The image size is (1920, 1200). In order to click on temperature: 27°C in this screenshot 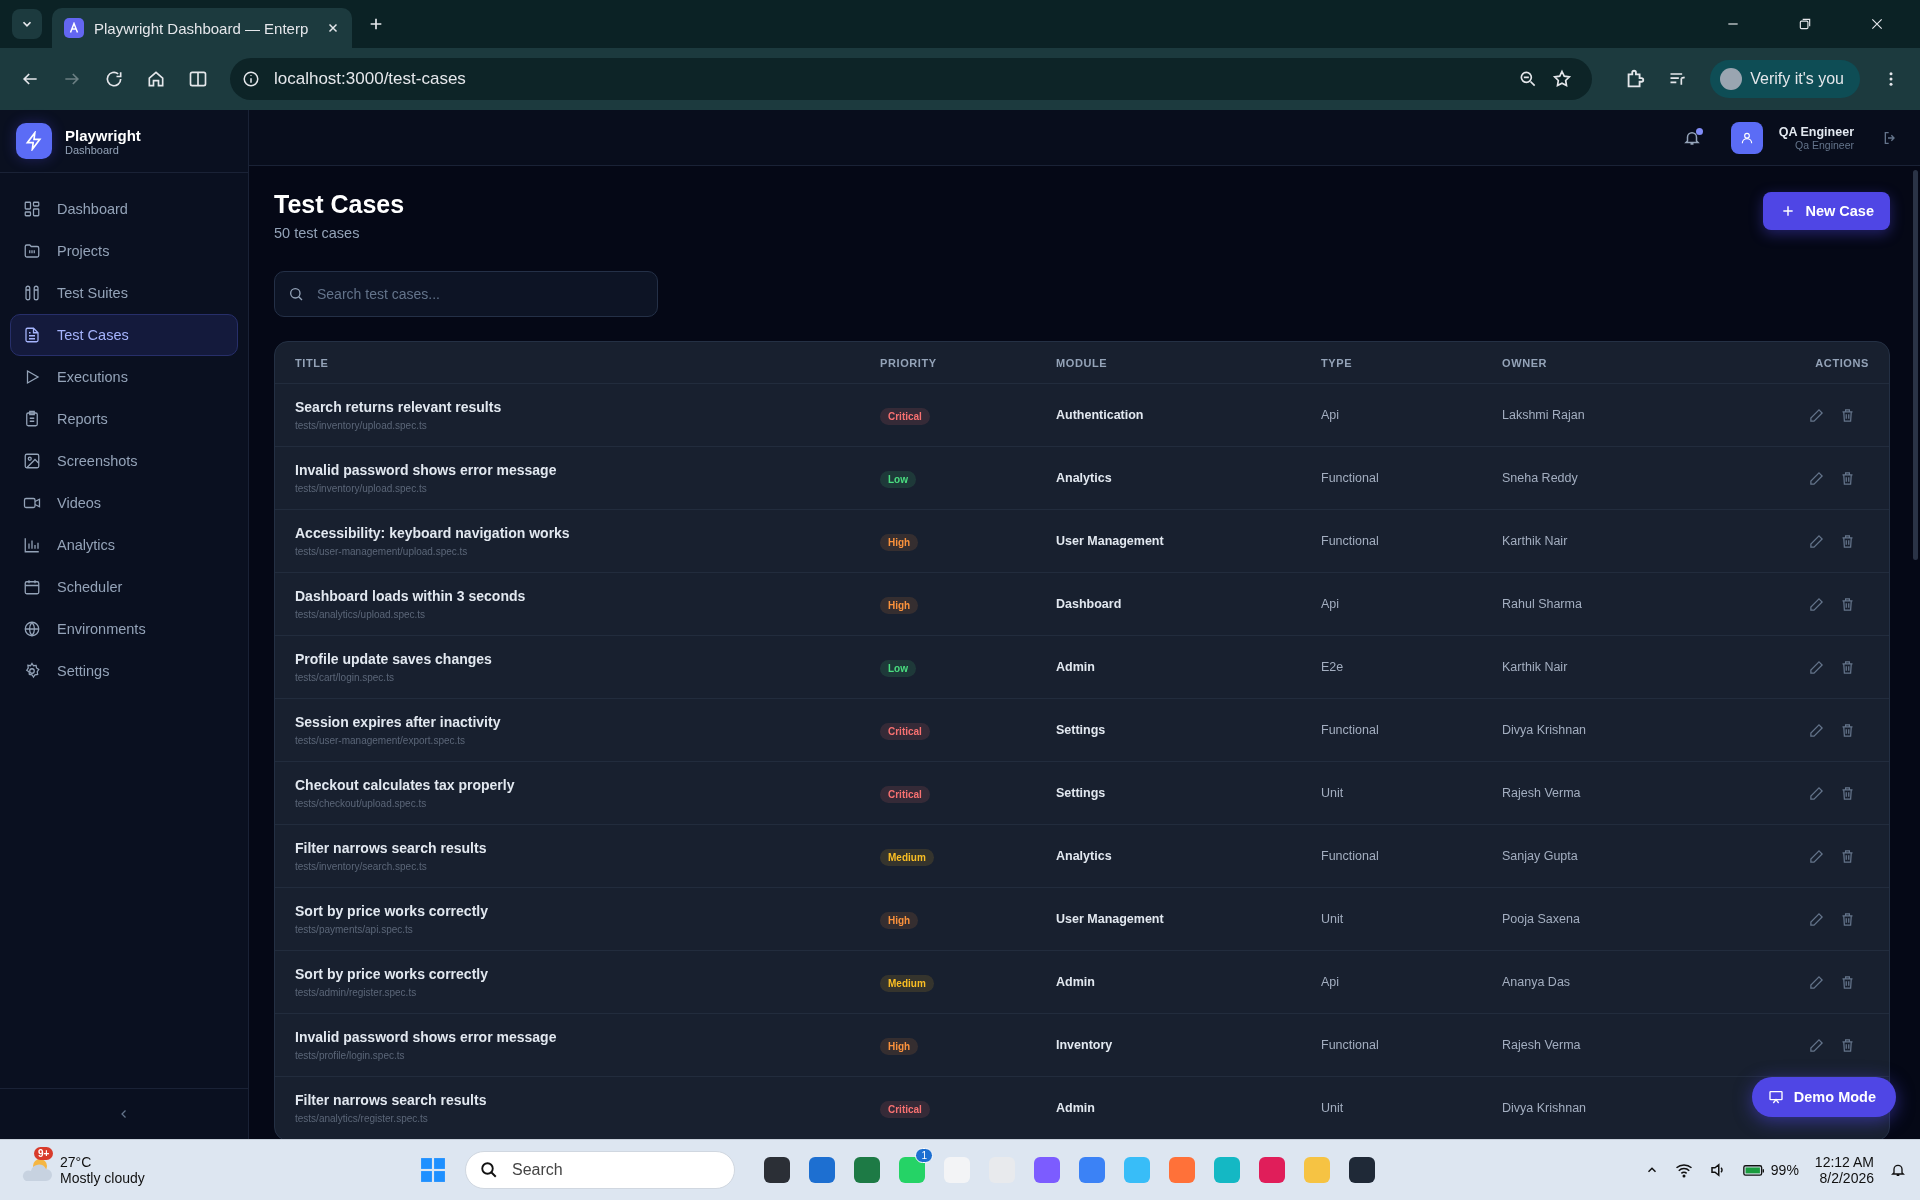, I will do `click(76, 1162)`.